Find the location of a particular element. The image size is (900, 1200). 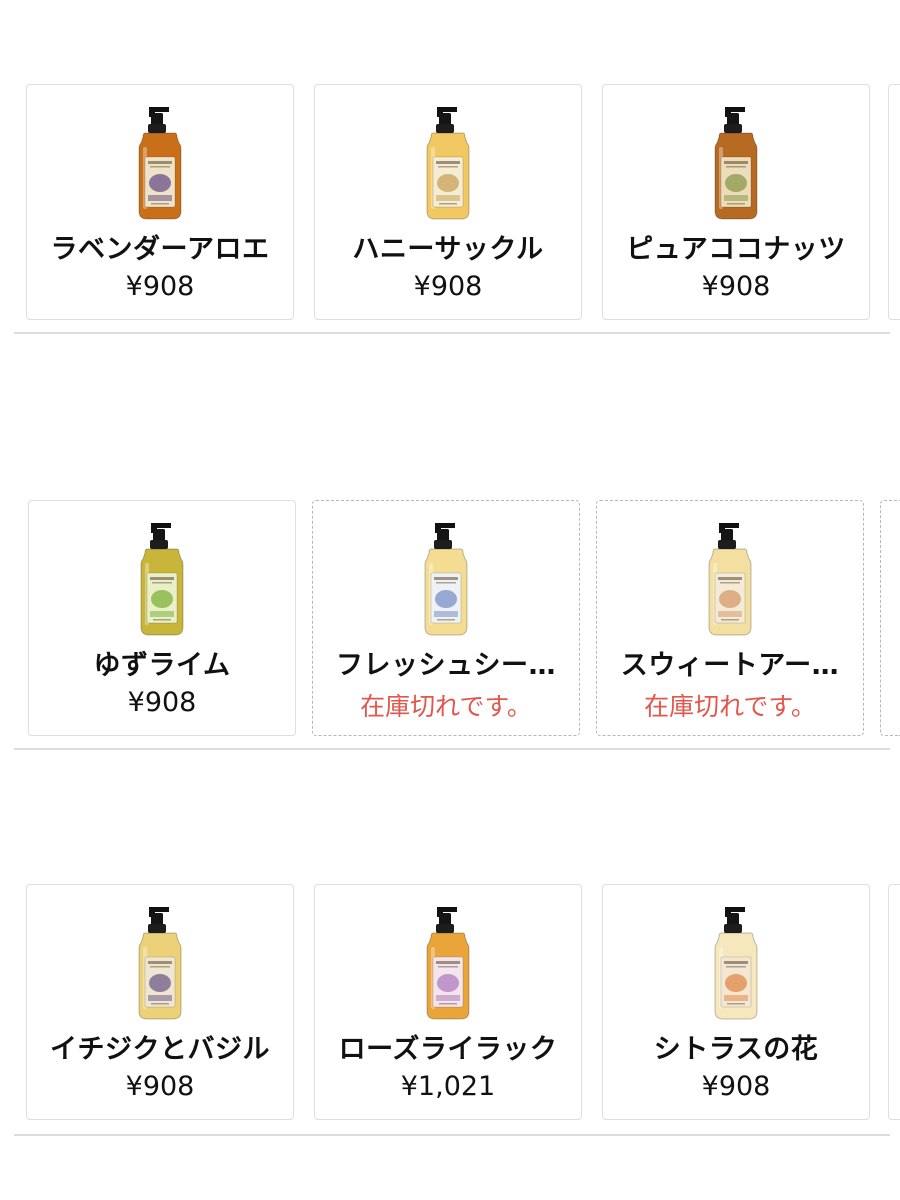

product-name: ゆずライム is located at coordinates (162, 665).